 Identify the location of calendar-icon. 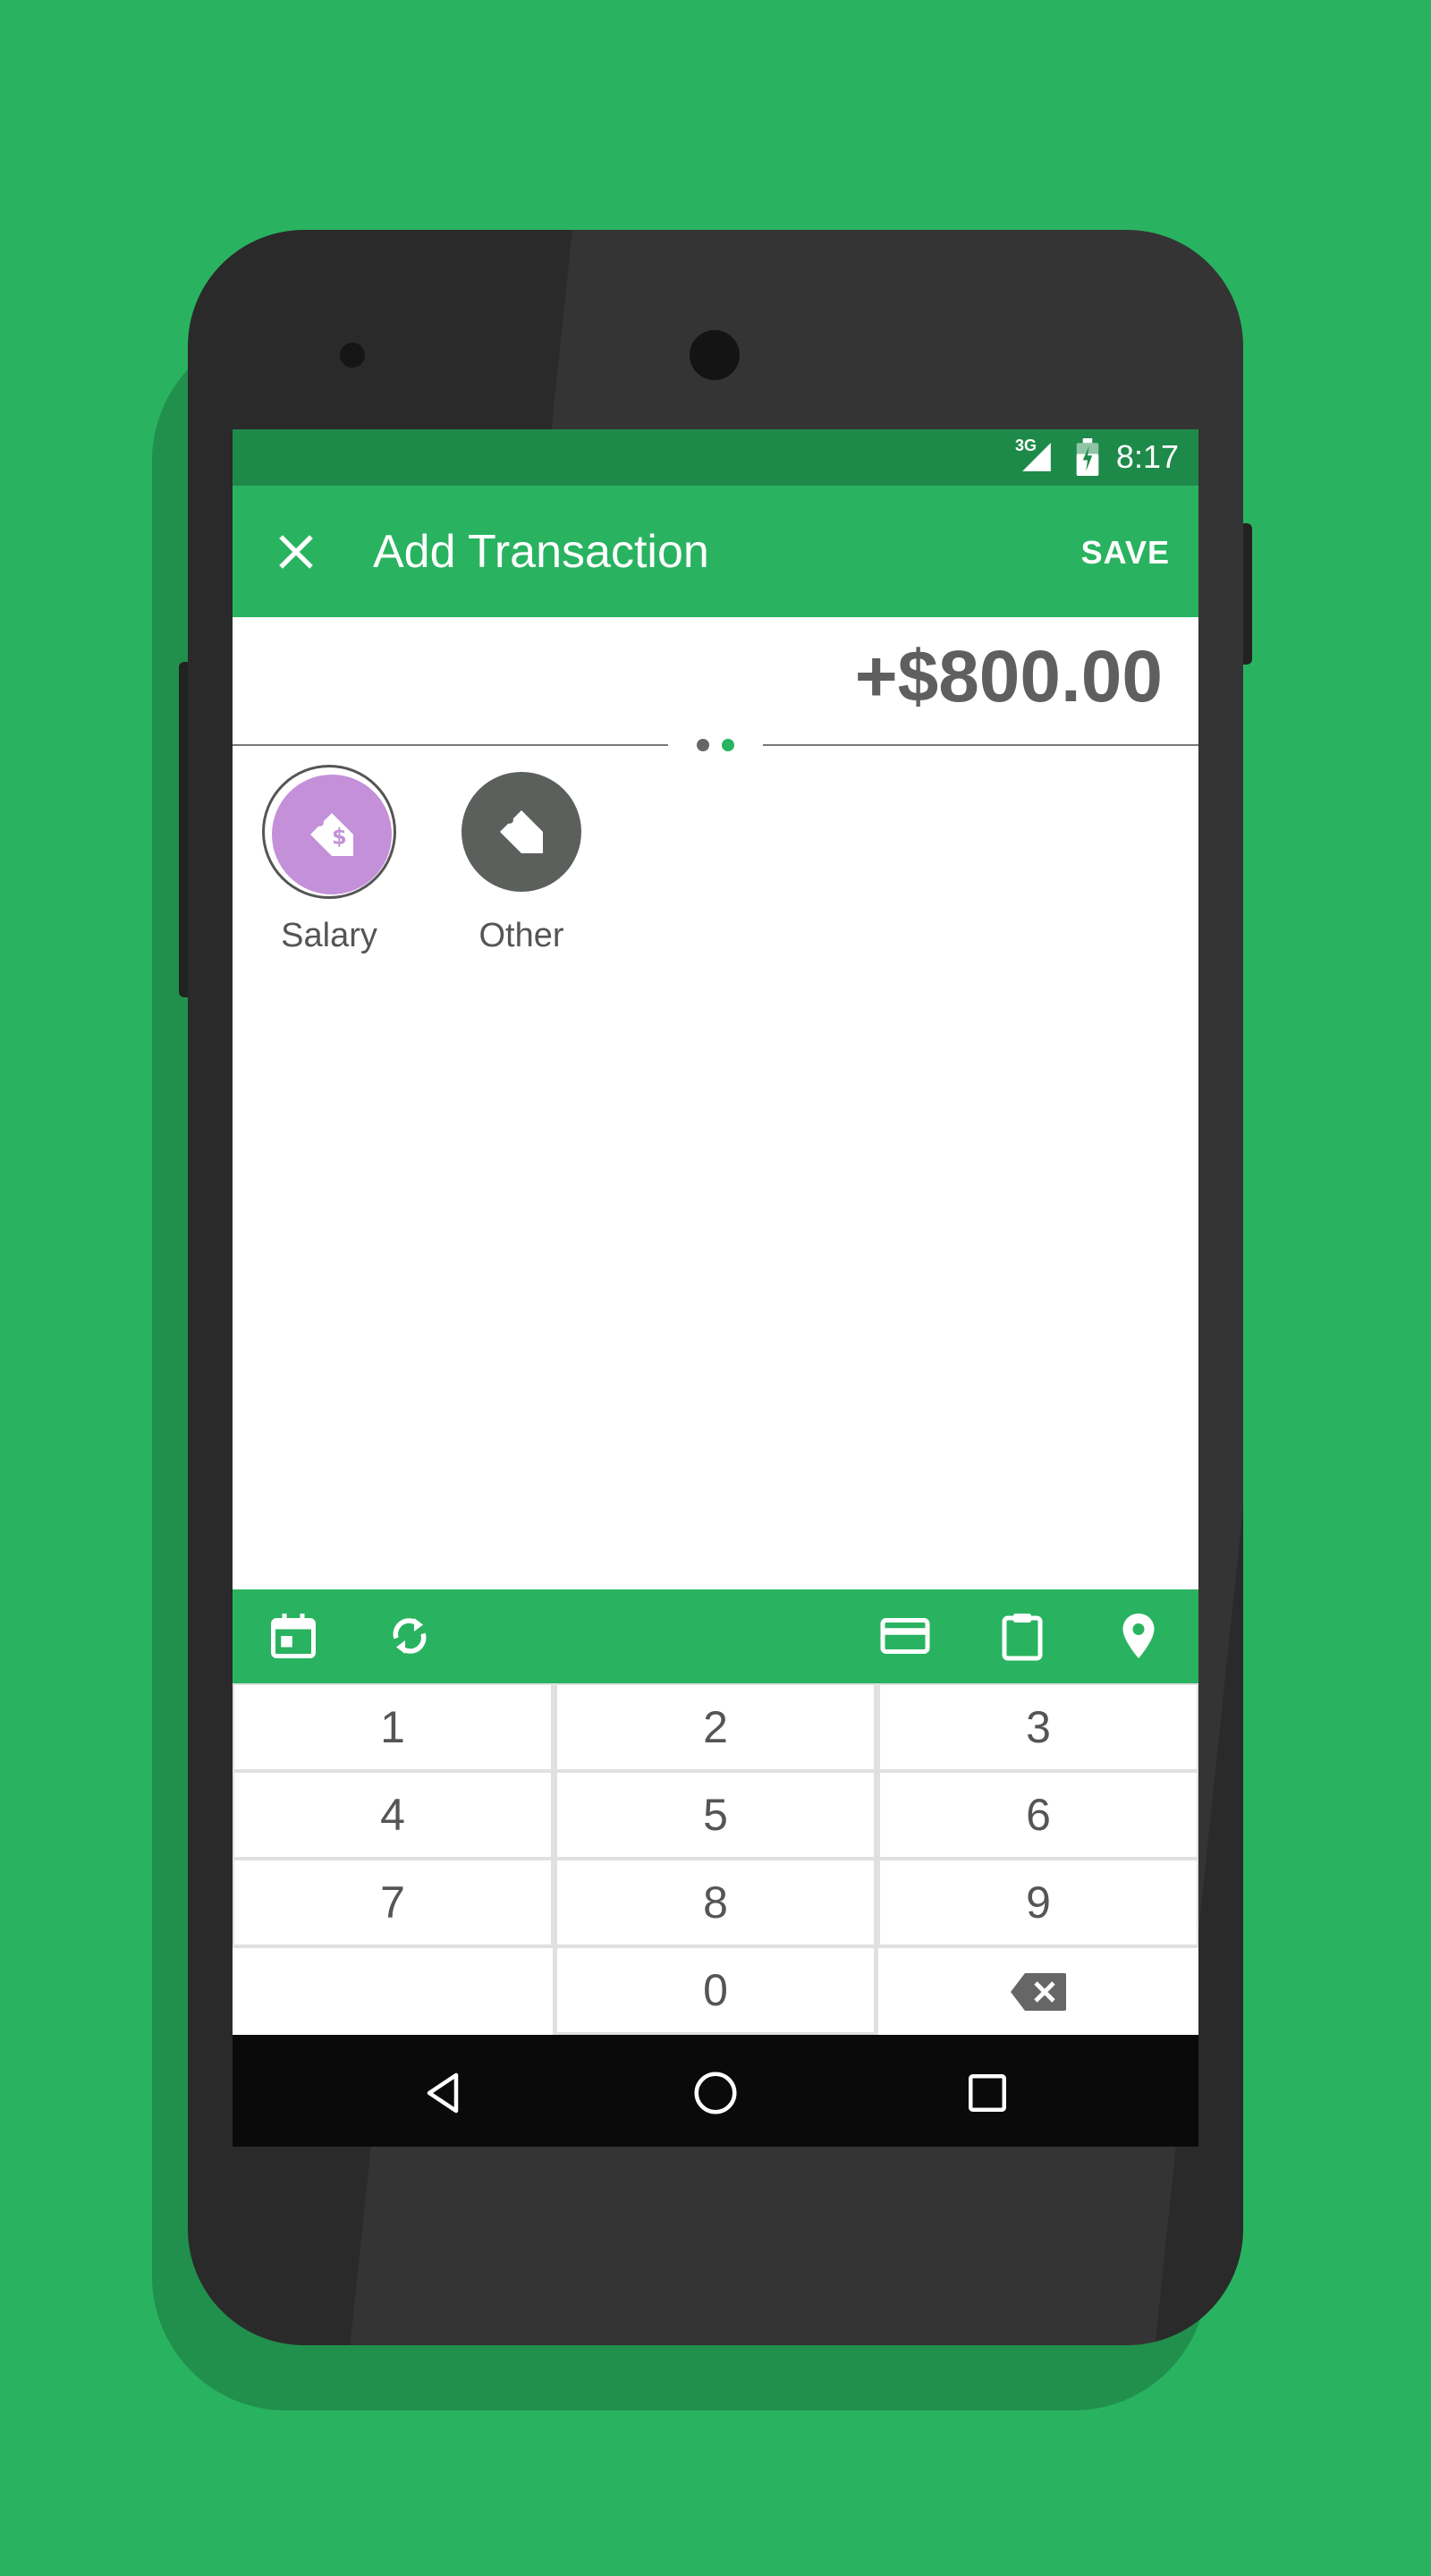
(293, 1636).